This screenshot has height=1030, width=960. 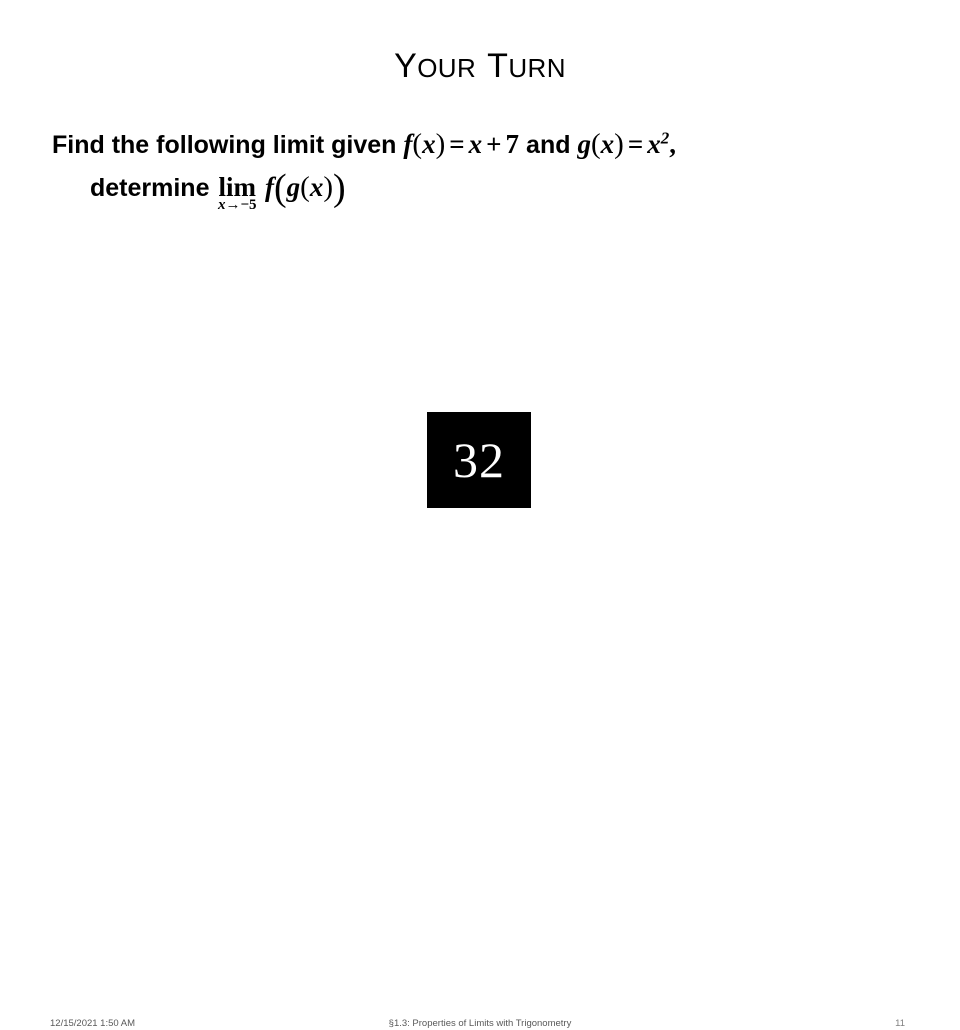 I want to click on f-rhs-constant: 7, so click(x=512, y=144).